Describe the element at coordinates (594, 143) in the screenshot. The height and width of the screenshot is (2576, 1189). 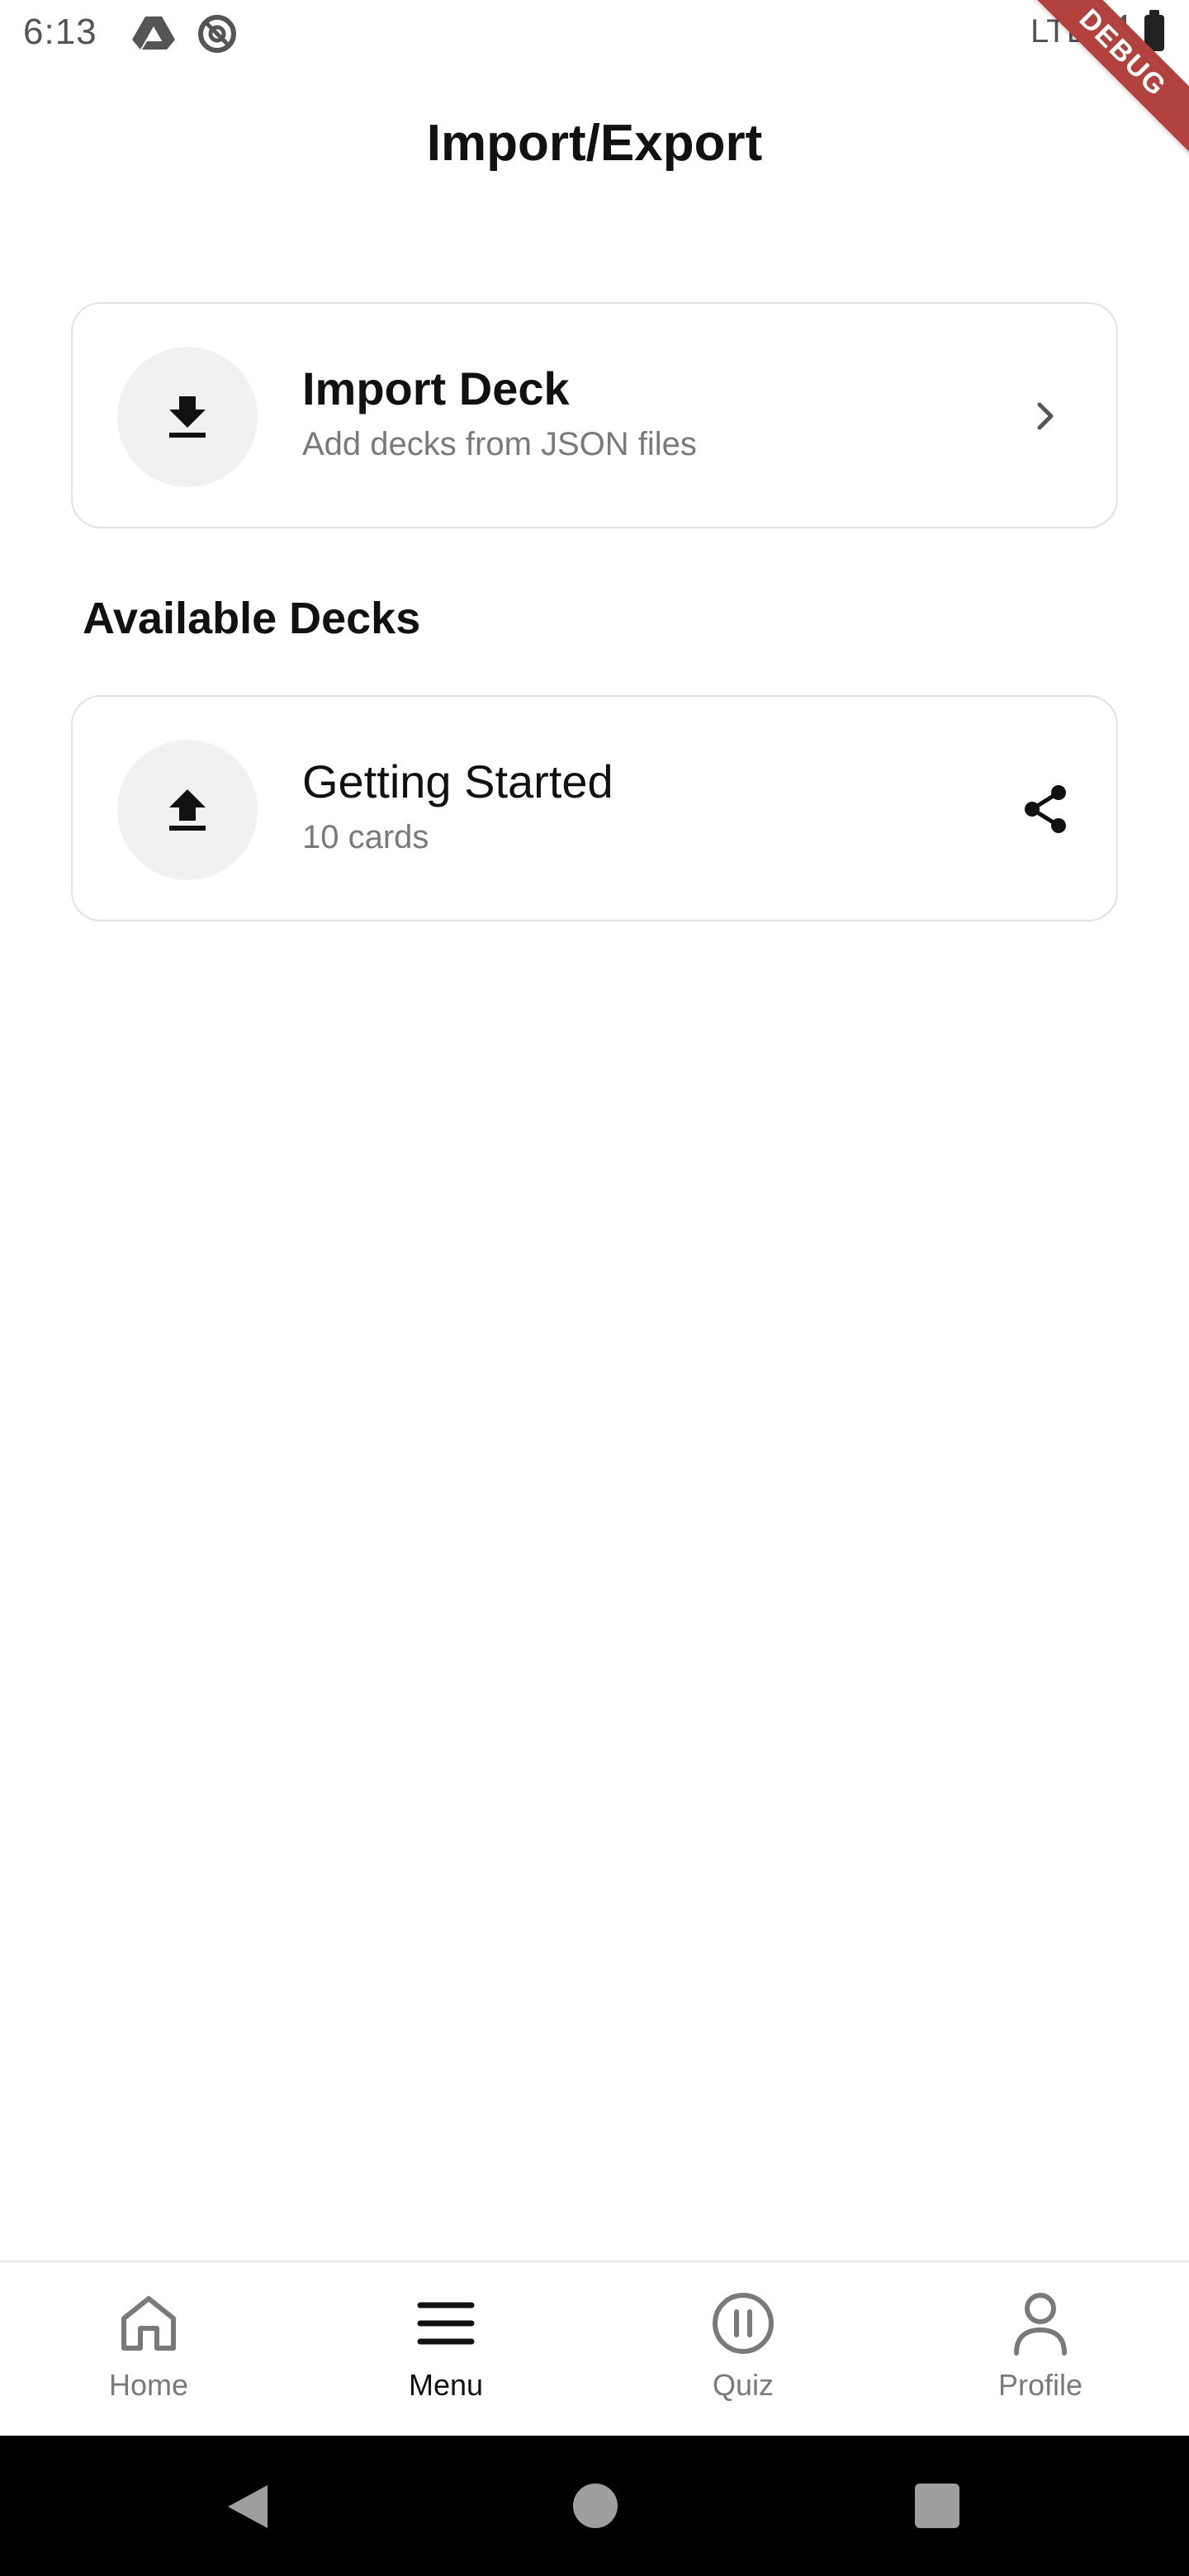
I see `page-title: Import/Export` at that location.